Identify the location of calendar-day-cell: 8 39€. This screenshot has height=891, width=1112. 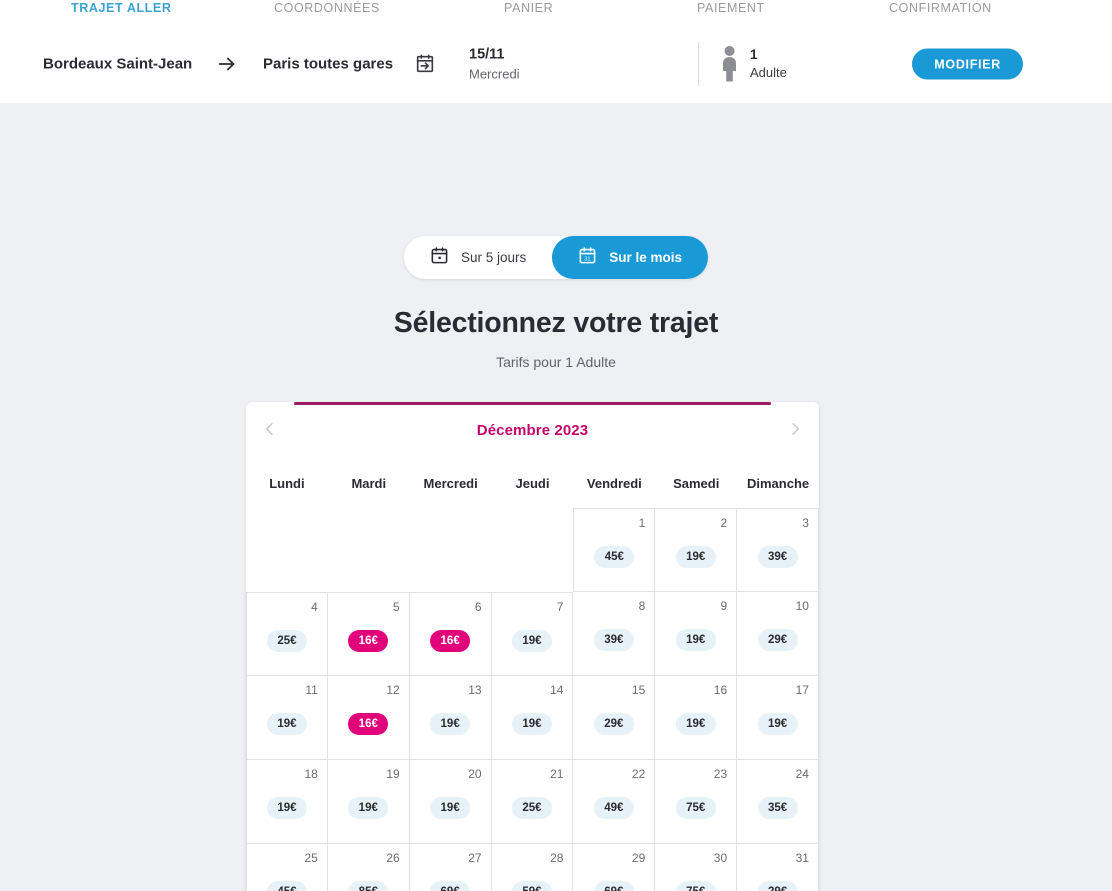
(614, 634).